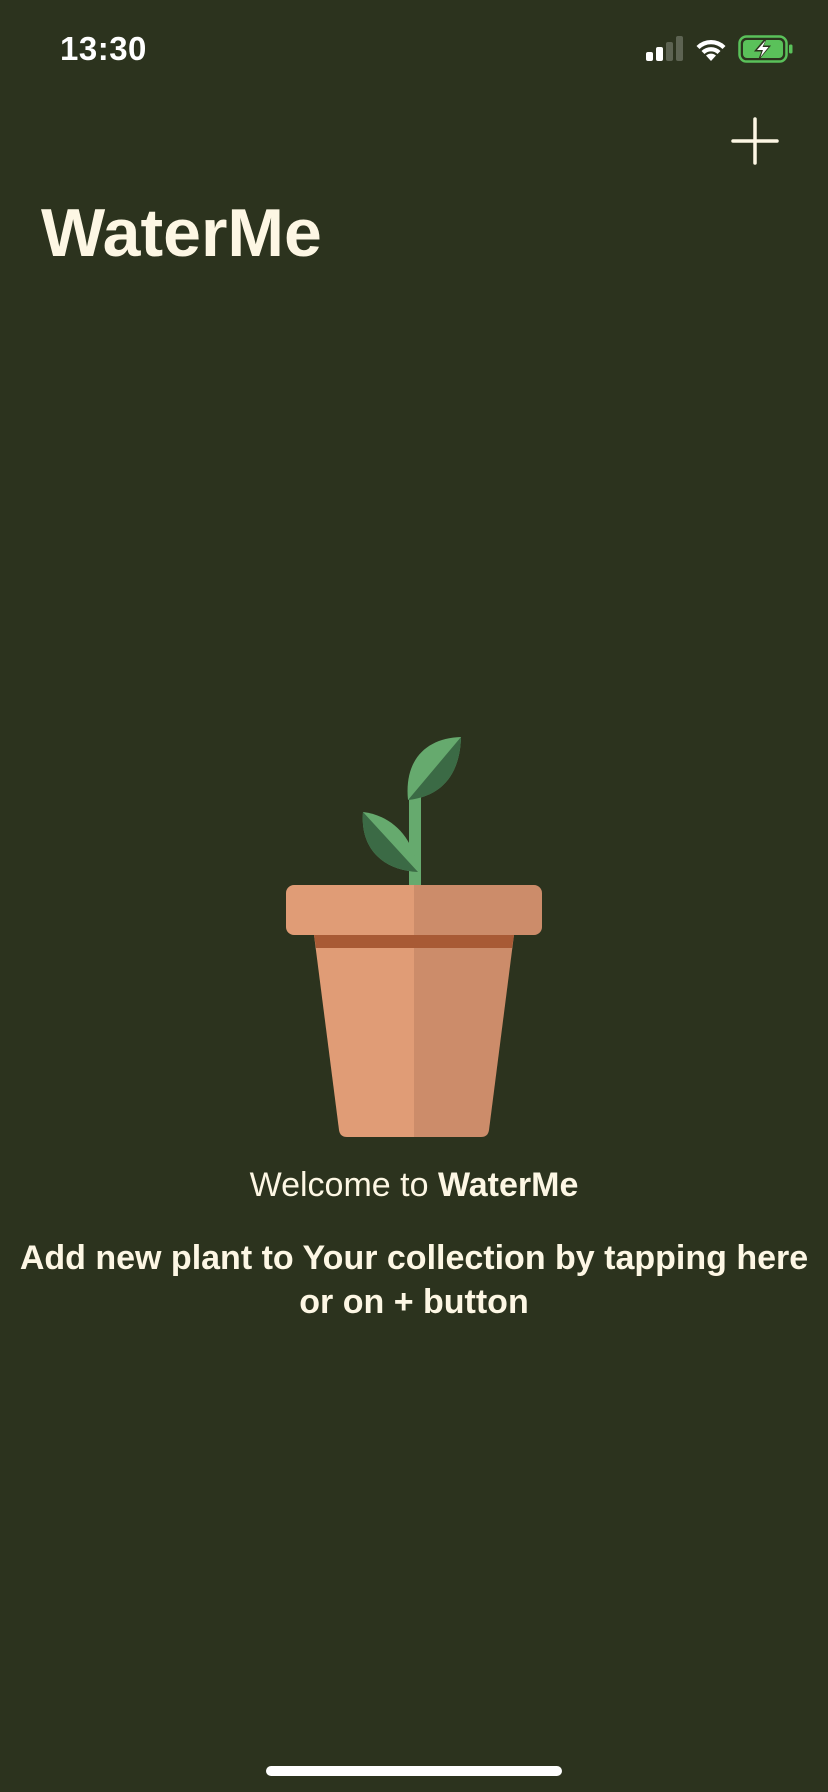 The height and width of the screenshot is (1792, 828). Describe the element at coordinates (414, 937) in the screenshot. I see `potted-plant-icon` at that location.